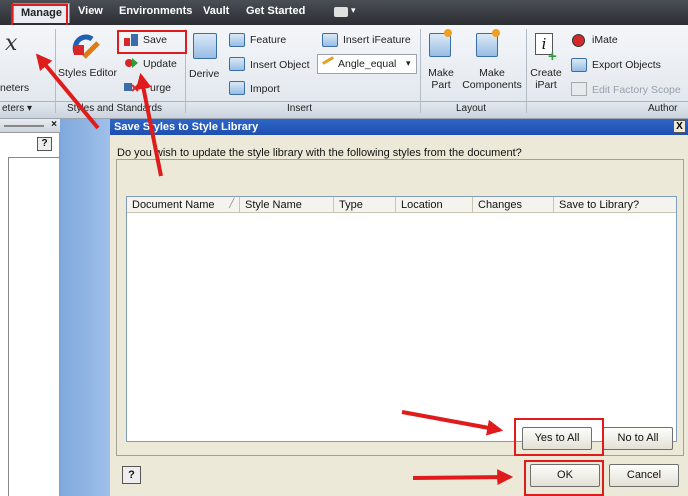 This screenshot has height=496, width=688. Describe the element at coordinates (237, 88) in the screenshot. I see `import-icon` at that location.